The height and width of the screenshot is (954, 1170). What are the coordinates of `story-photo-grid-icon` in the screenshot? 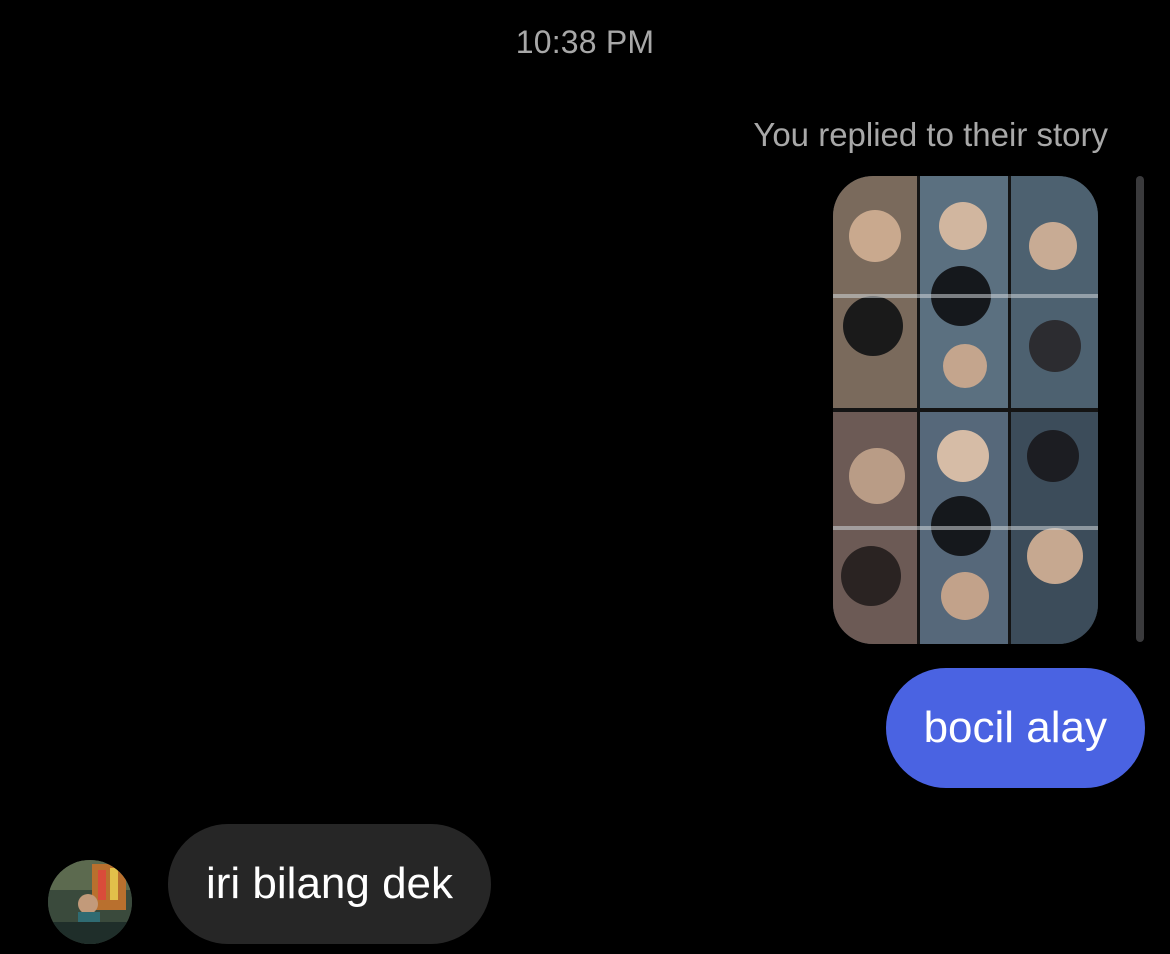 It's located at (965, 410).